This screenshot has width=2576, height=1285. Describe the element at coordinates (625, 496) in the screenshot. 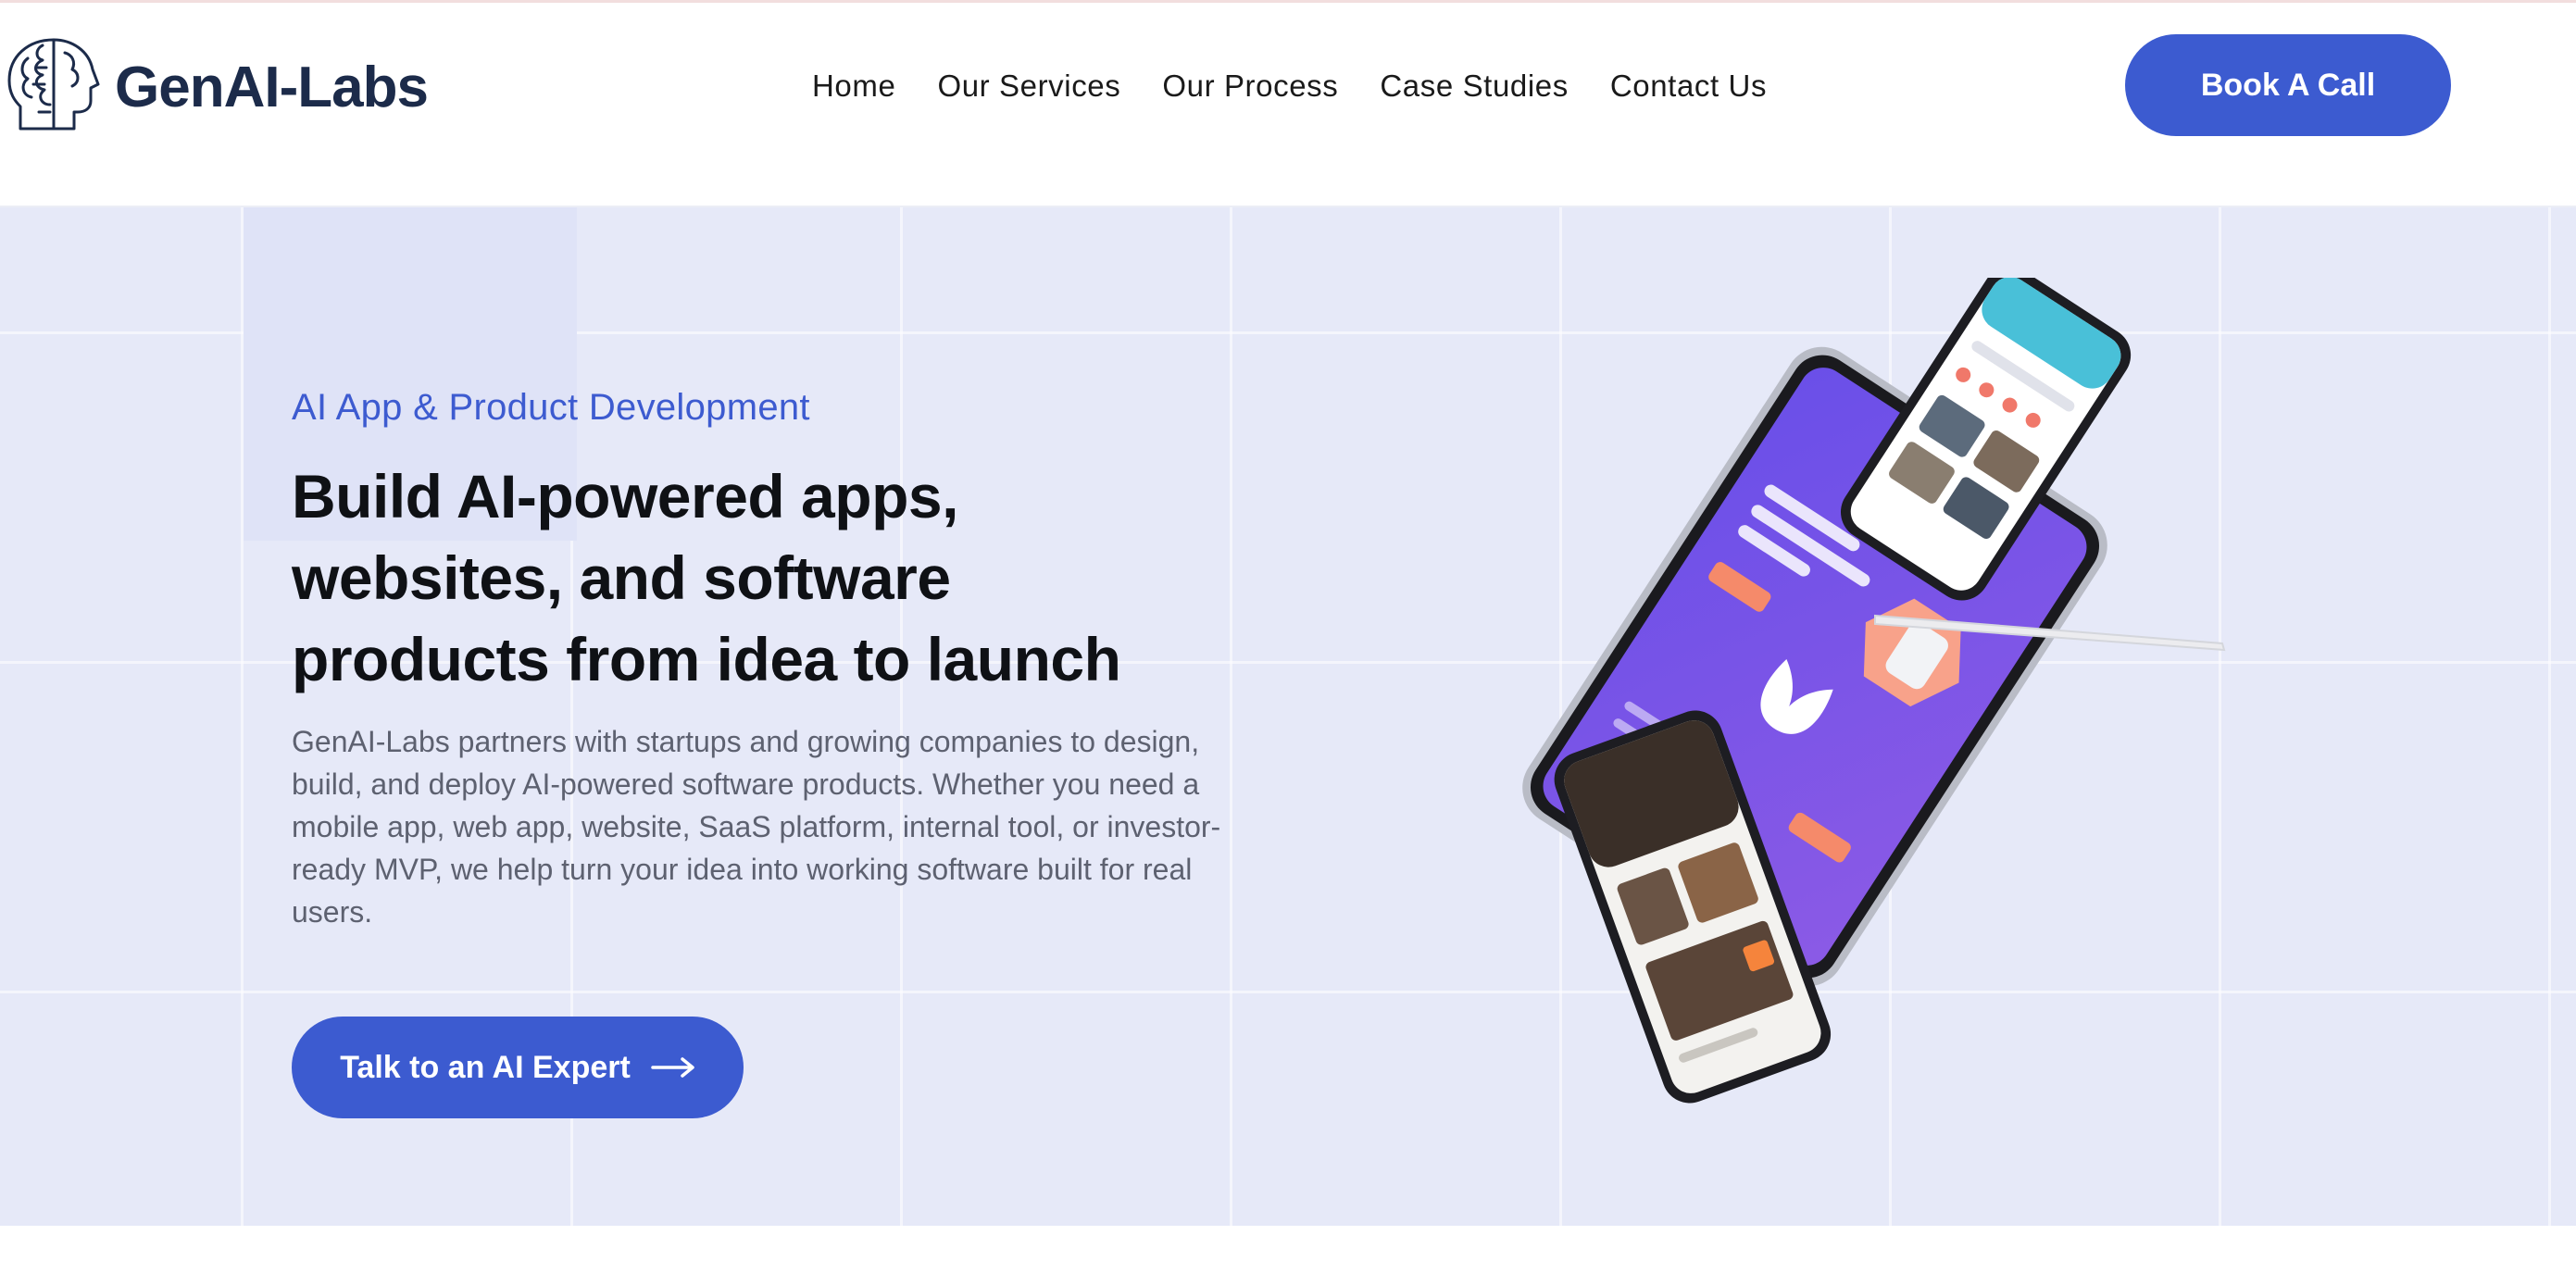

I see `hero-headline-line-1: Build AI-powered apps,` at that location.